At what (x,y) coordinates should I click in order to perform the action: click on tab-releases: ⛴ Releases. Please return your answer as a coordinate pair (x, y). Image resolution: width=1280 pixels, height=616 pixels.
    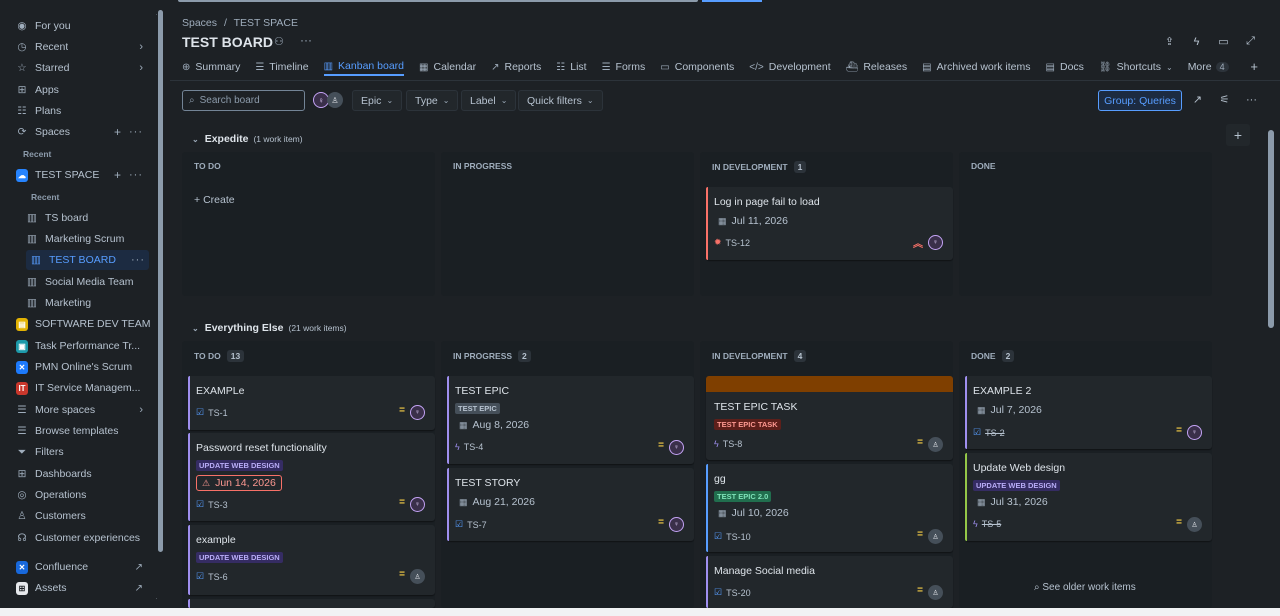
    Looking at the image, I should click on (876, 67).